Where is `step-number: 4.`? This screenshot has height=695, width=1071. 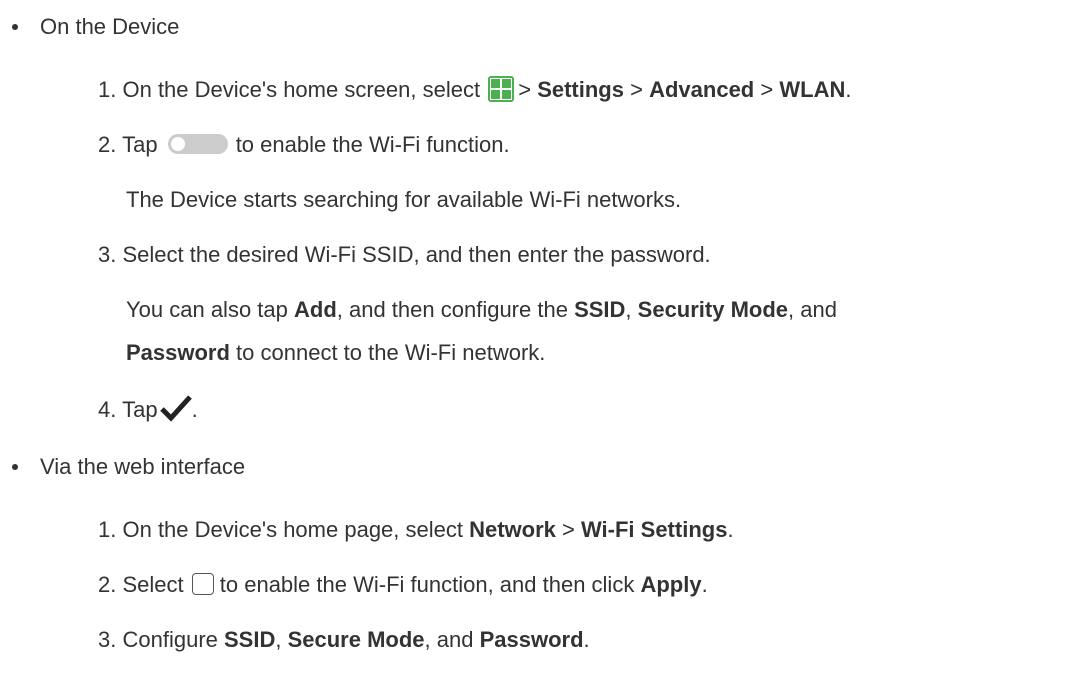 step-number: 4. is located at coordinates (107, 409).